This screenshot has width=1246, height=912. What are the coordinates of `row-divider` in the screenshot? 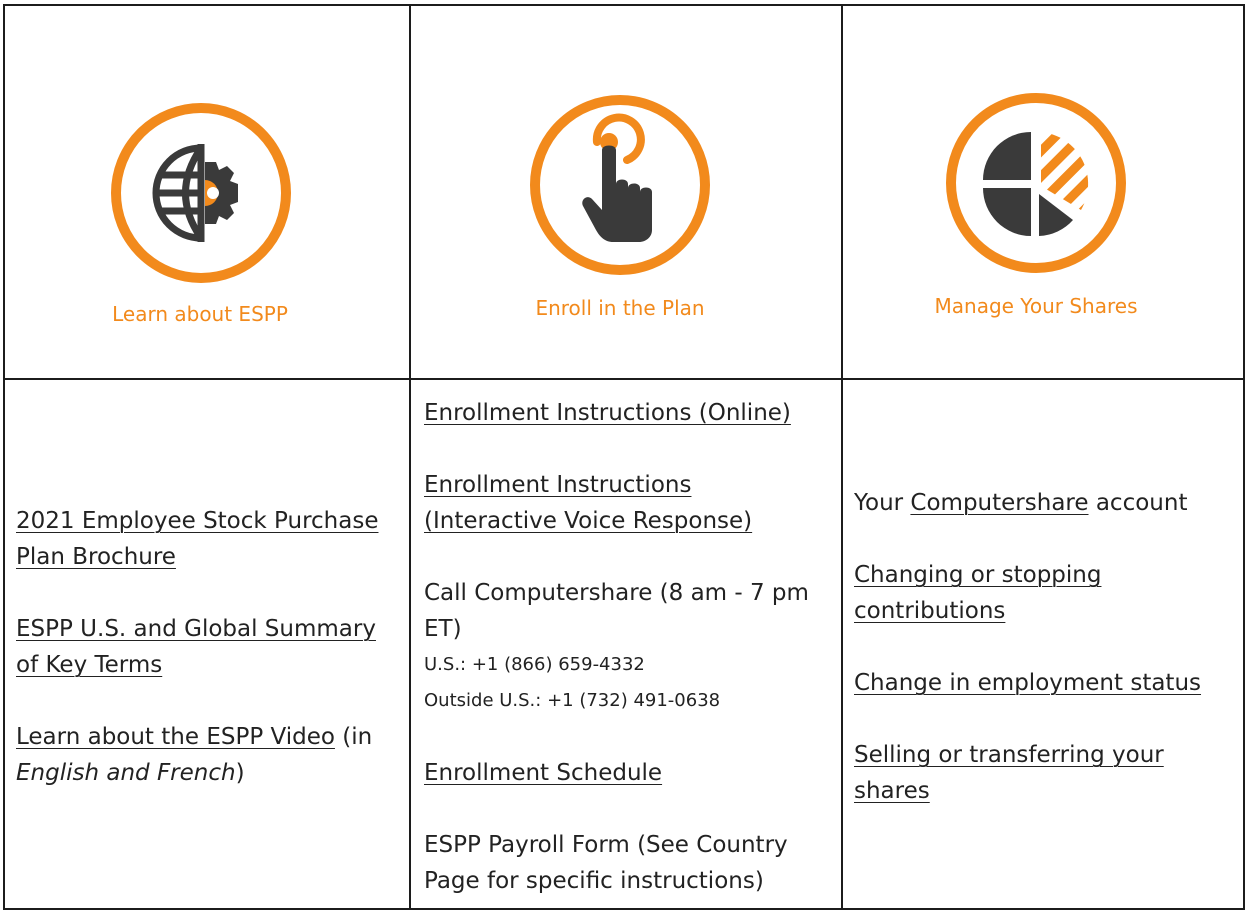 It's located at (624, 379).